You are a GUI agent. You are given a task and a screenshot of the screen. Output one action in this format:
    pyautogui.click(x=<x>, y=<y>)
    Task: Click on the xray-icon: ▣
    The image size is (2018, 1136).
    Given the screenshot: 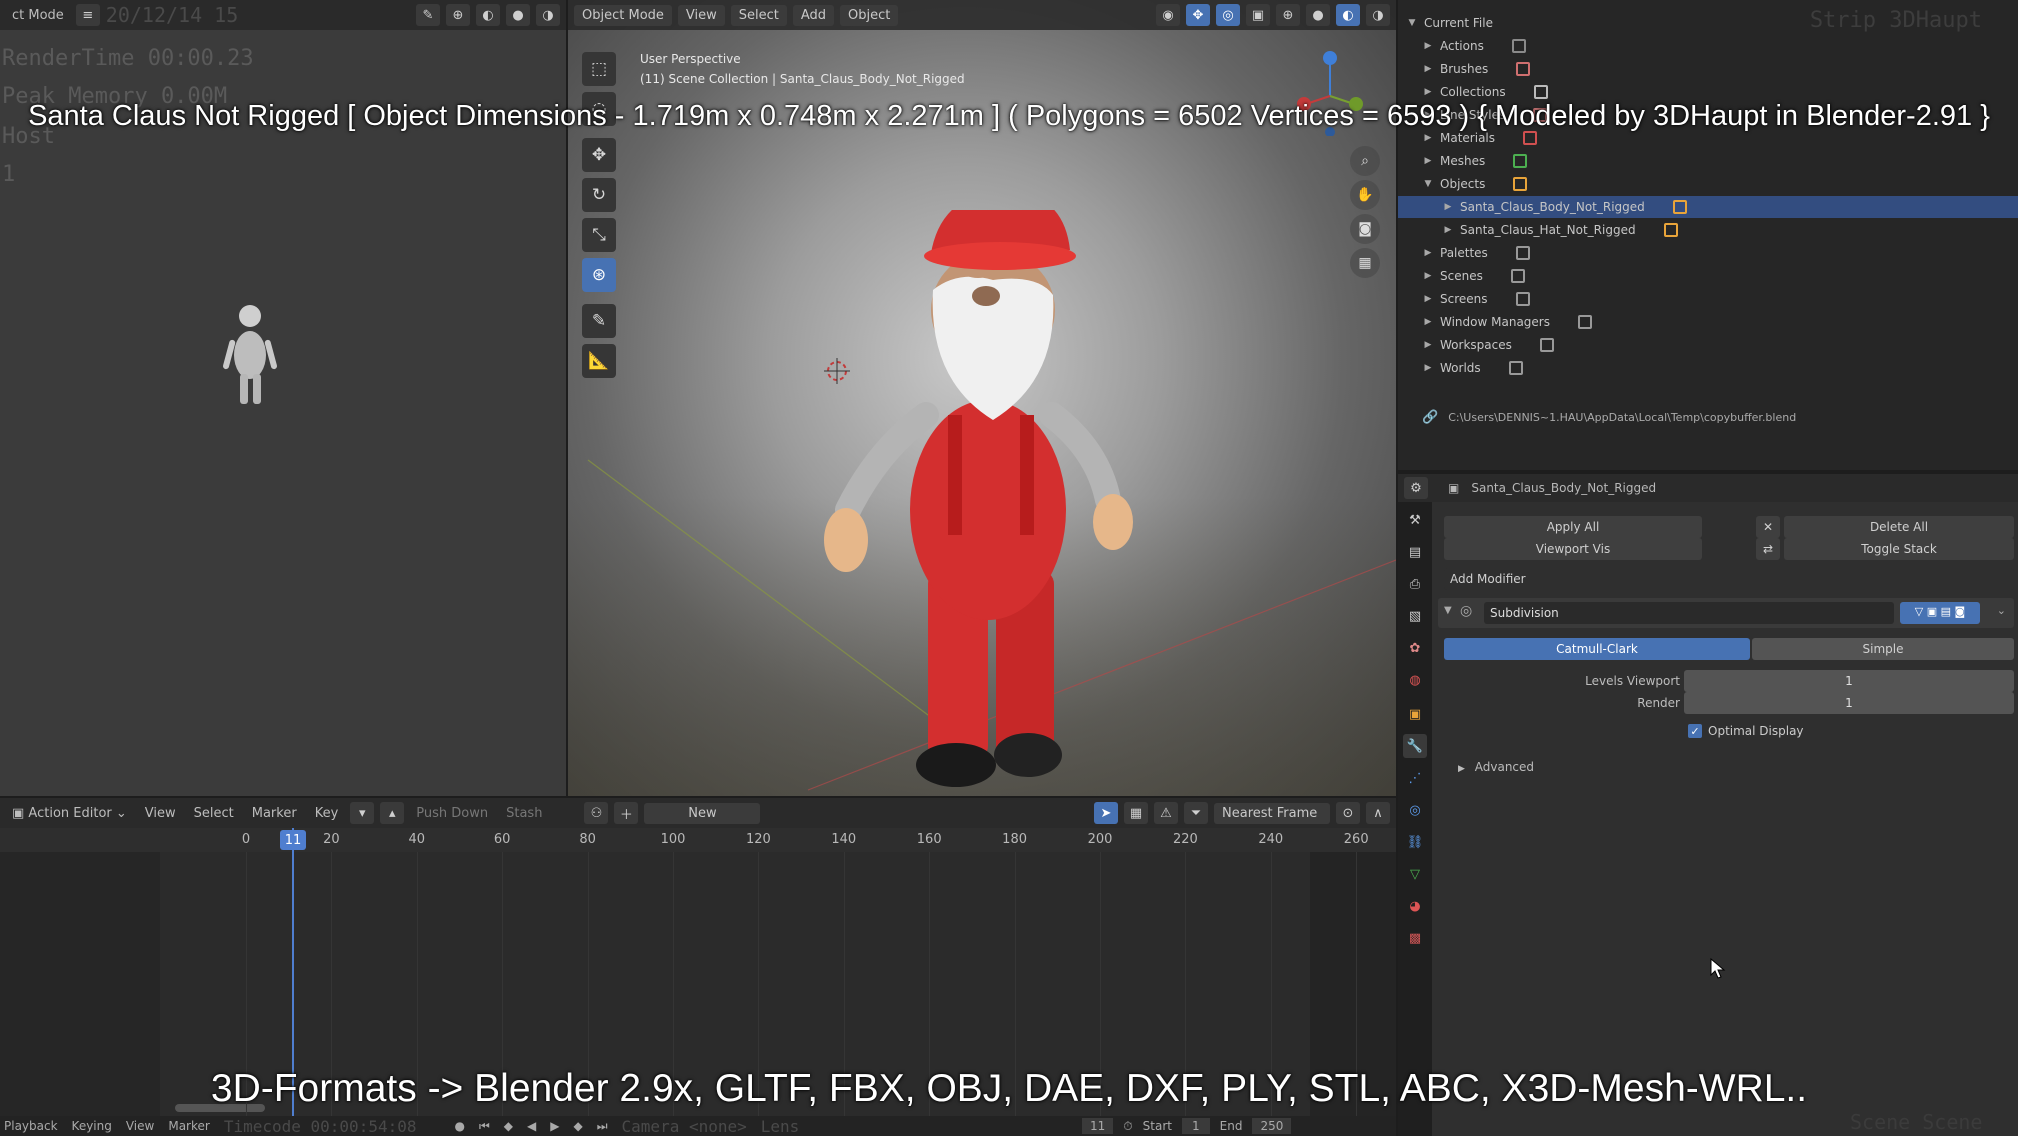 What is the action you would take?
    pyautogui.click(x=1258, y=15)
    